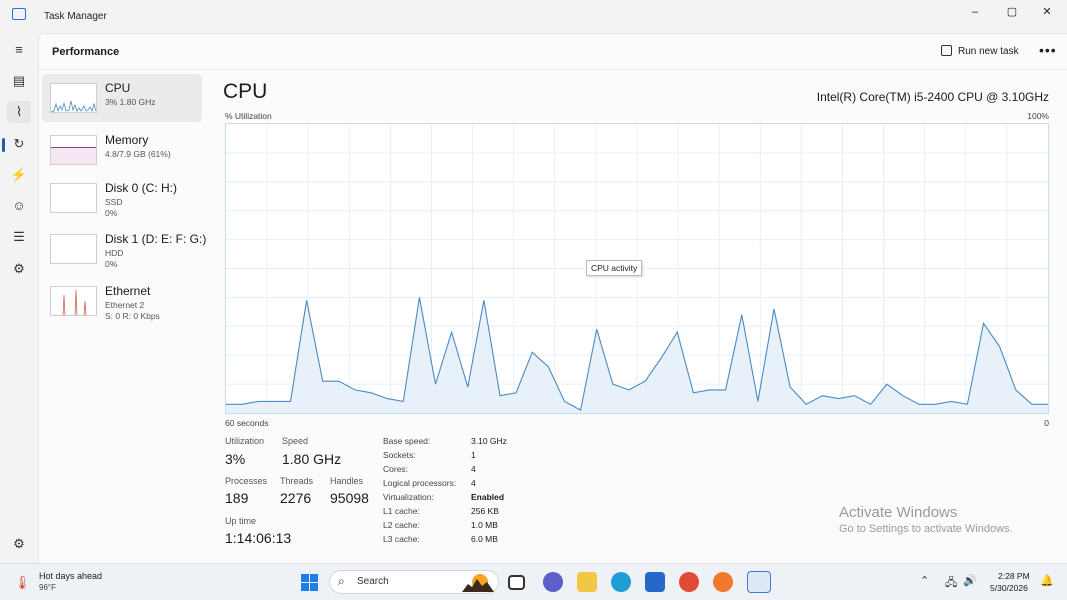 This screenshot has width=1067, height=600. I want to click on spec-value: 1.0 MB, so click(484, 525).